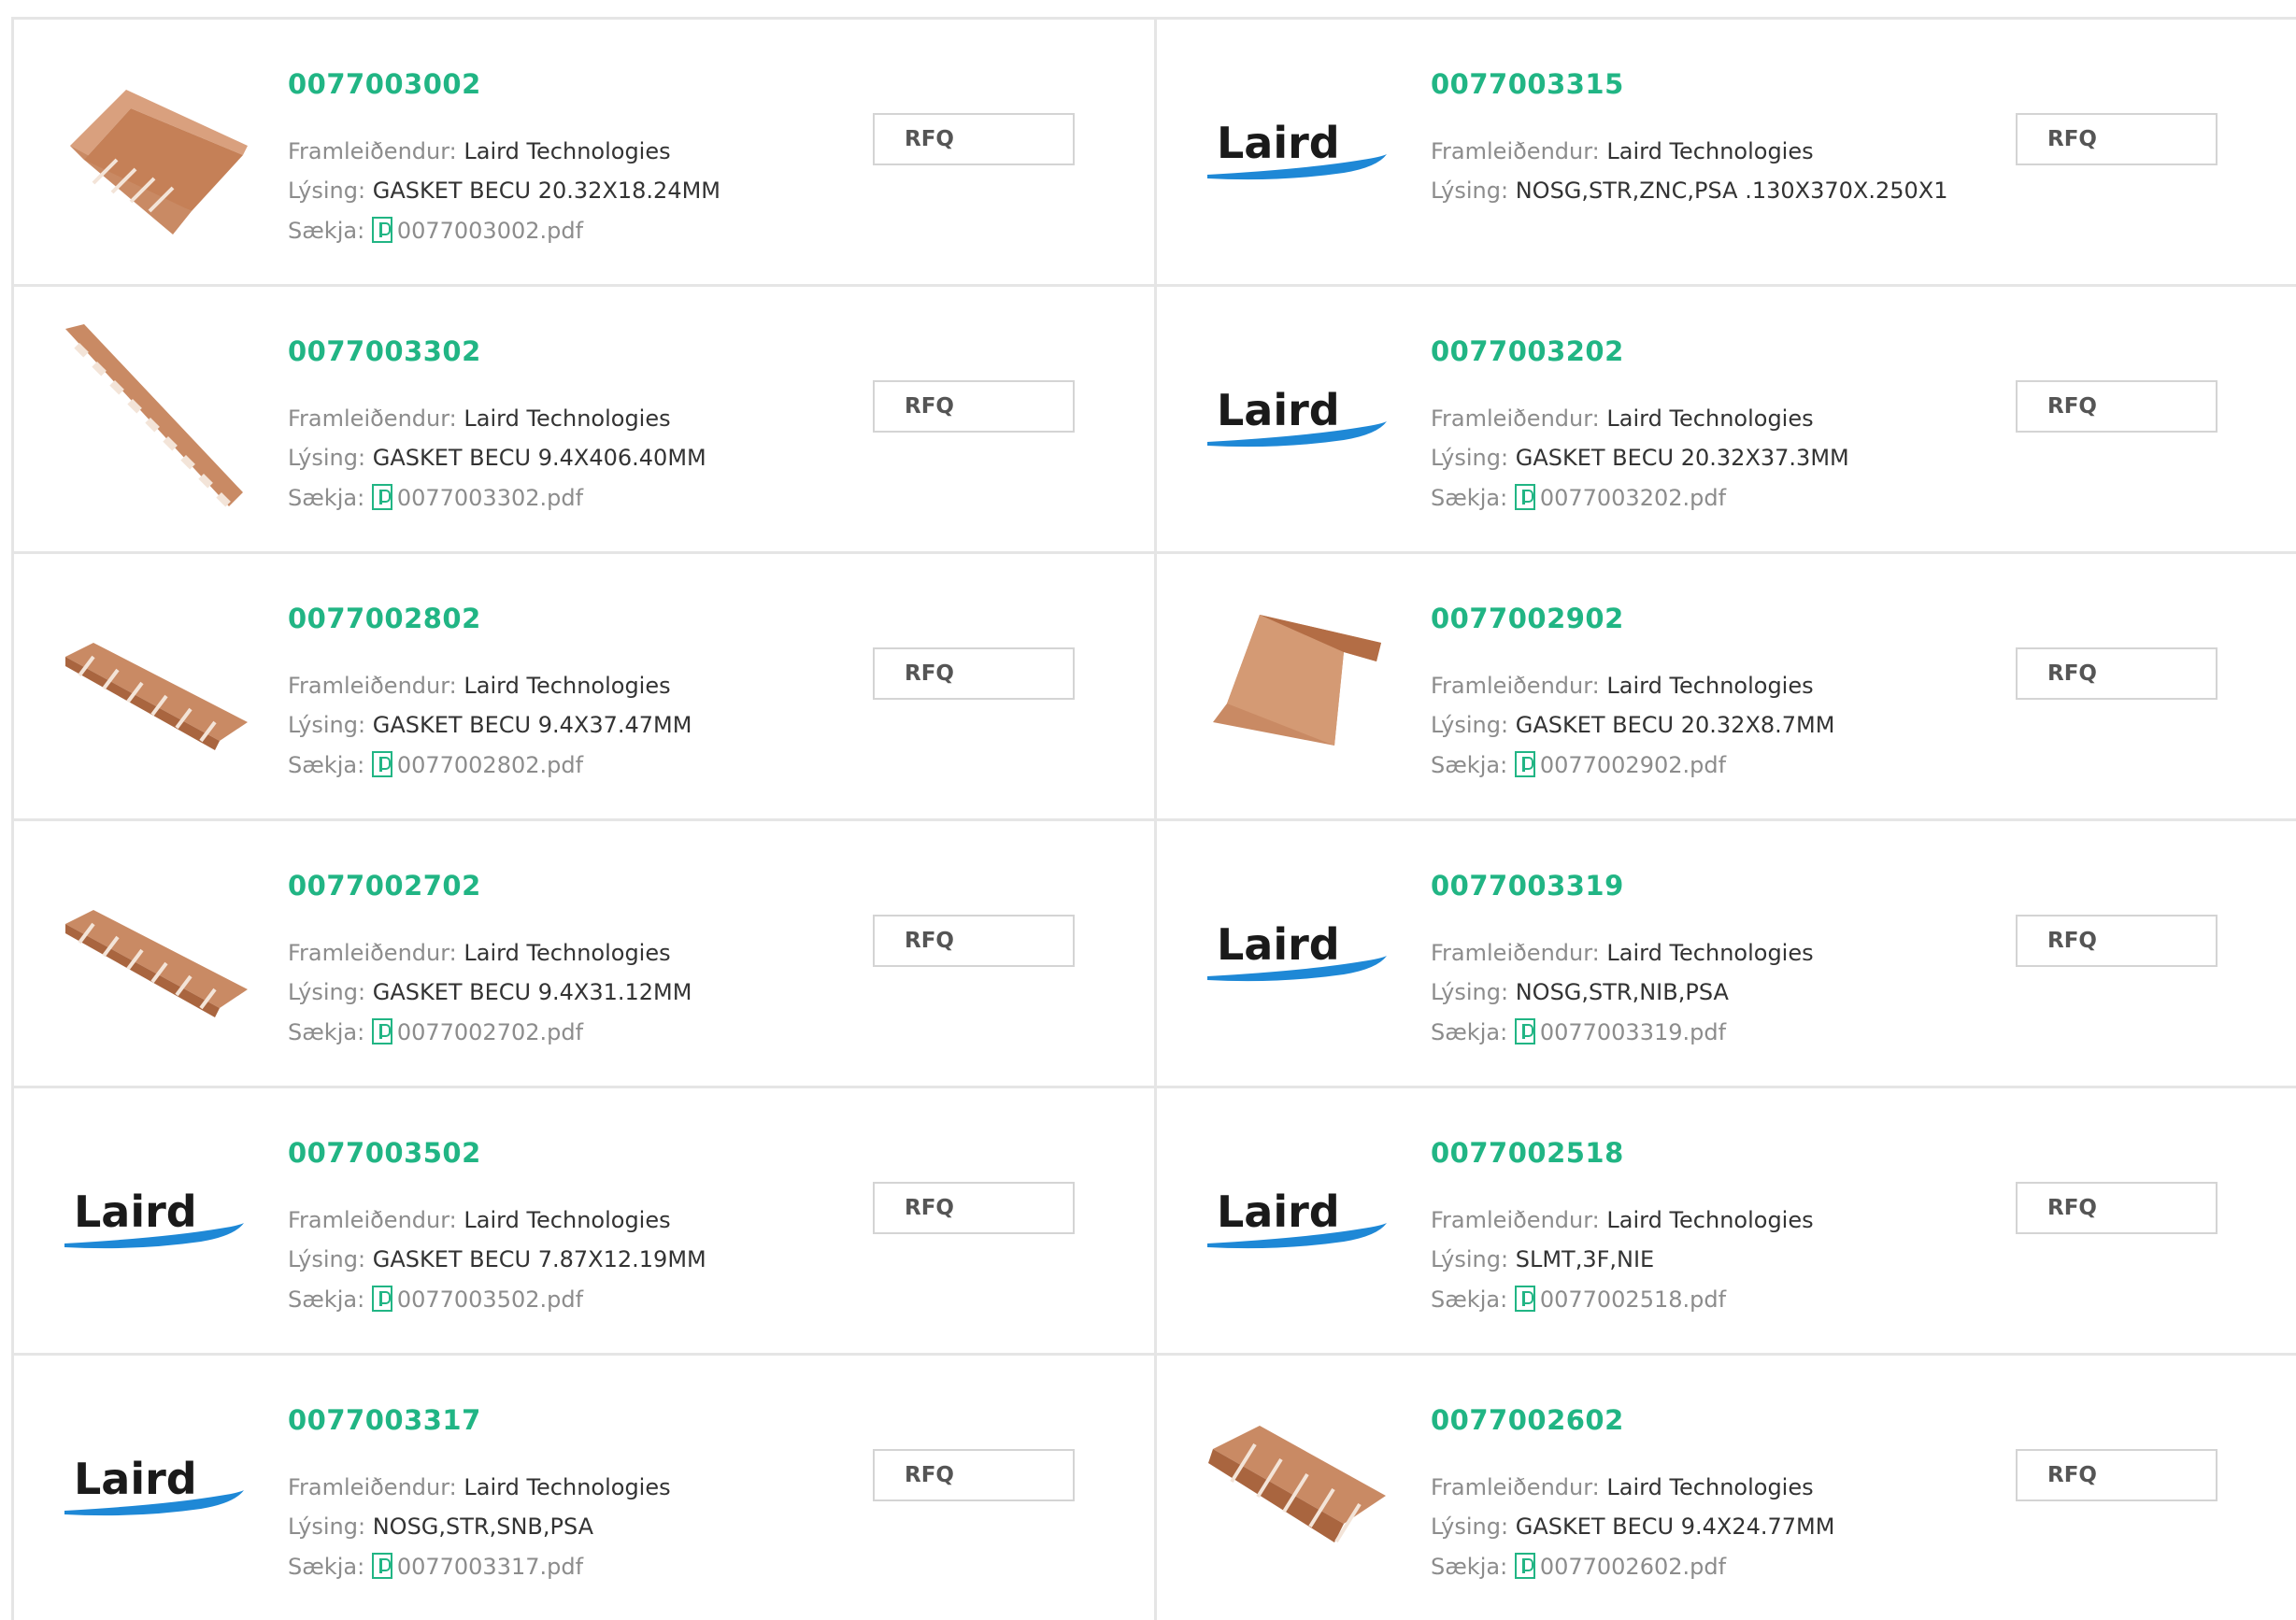 The image size is (2296, 1620). Describe the element at coordinates (490, 231) in the screenshot. I see `datasheet-link: 0077003002.pdf` at that location.